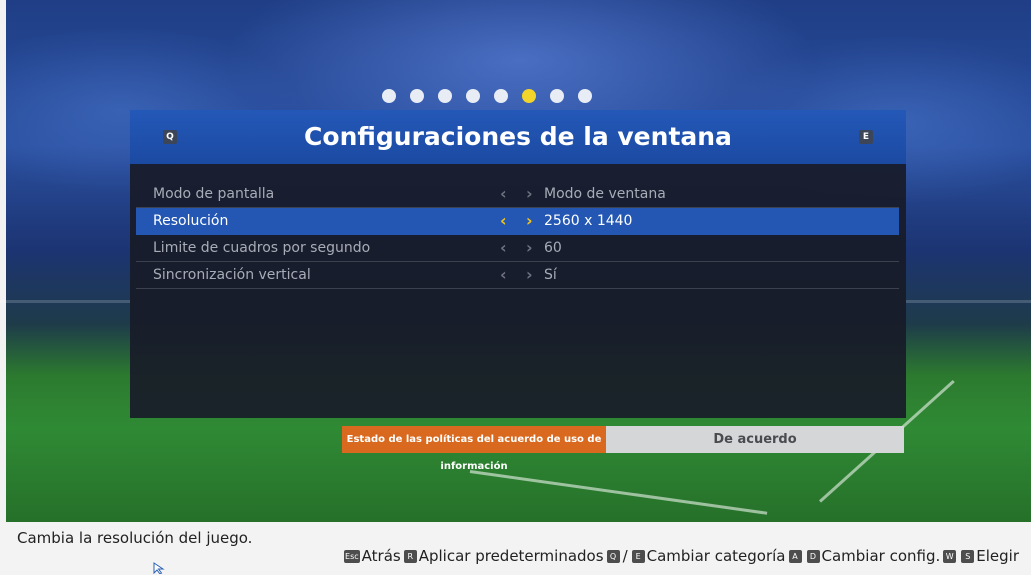  Describe the element at coordinates (517, 275) in the screenshot. I see `setting-row-vsync: Sincronización vertical ‹ › Sí` at that location.